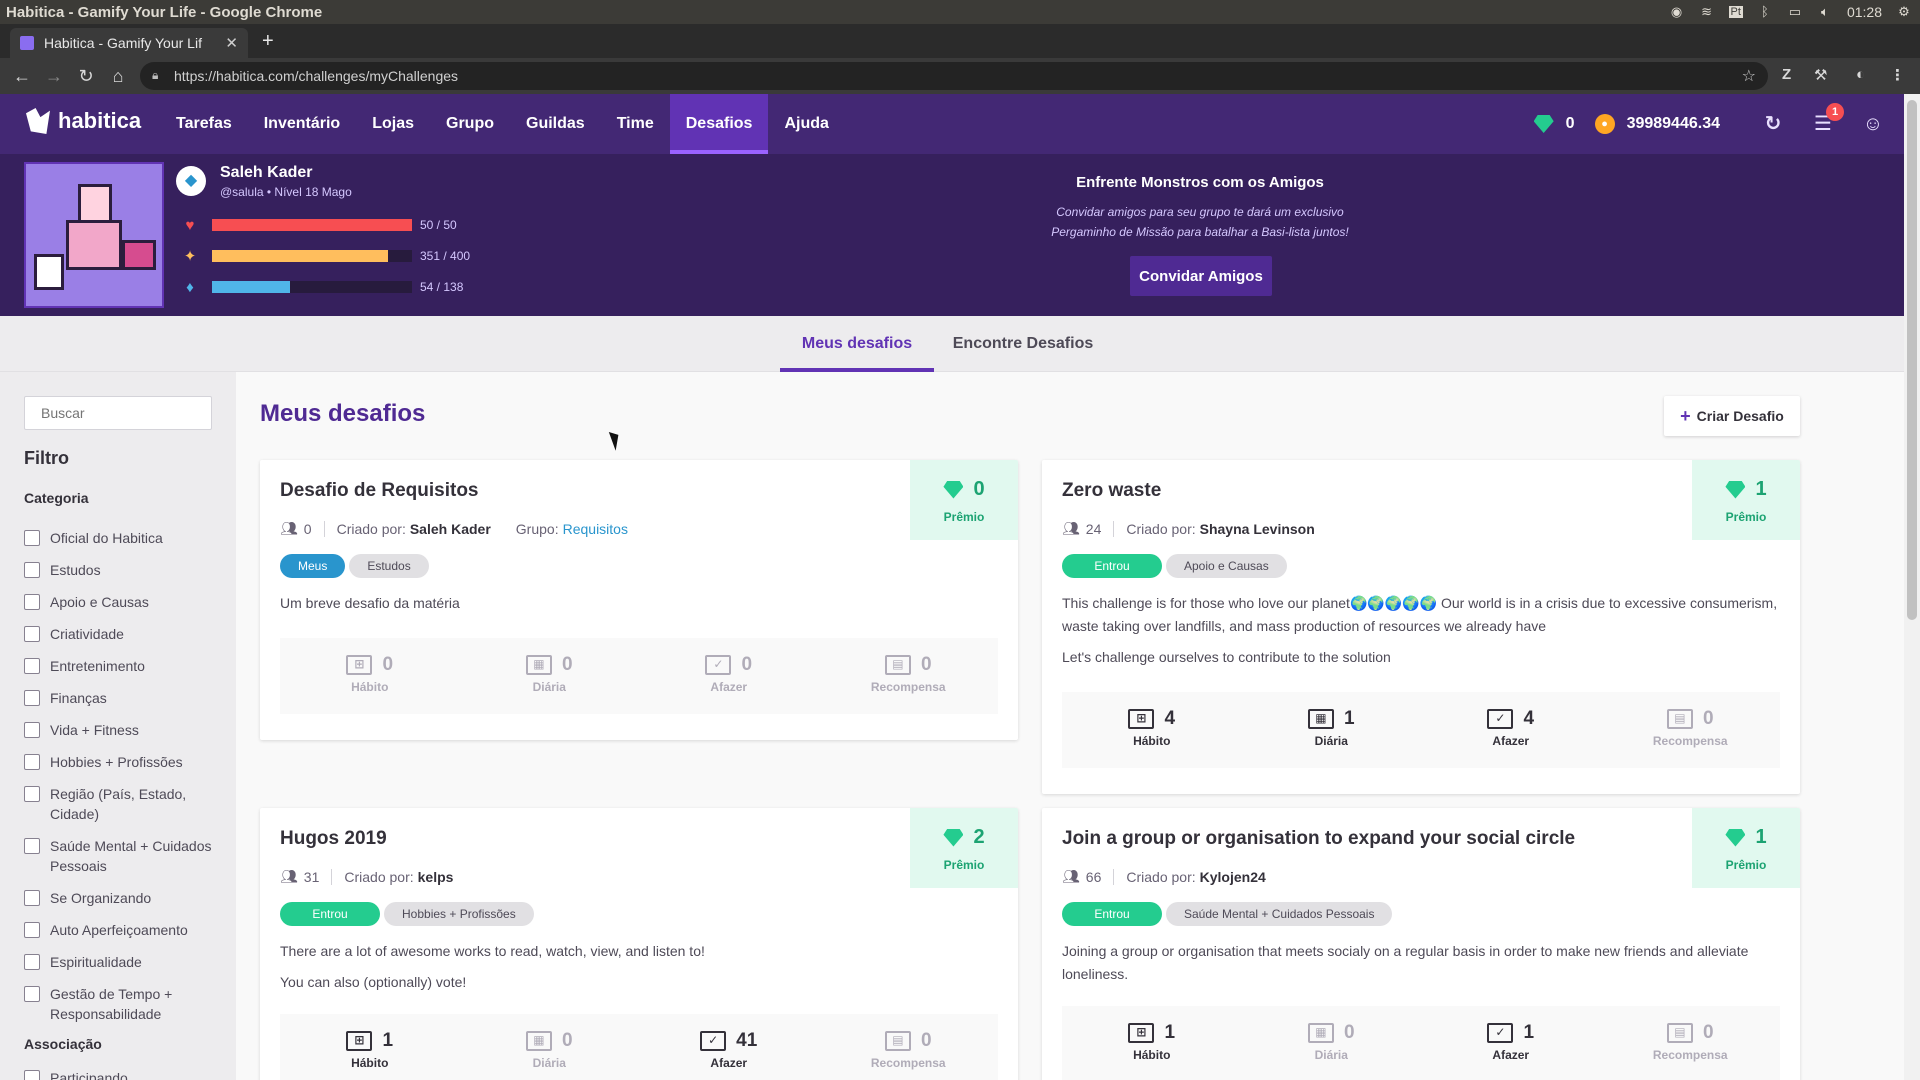  Describe the element at coordinates (204, 124) in the screenshot. I see `nav-item-tarefas: Tarefas` at that location.